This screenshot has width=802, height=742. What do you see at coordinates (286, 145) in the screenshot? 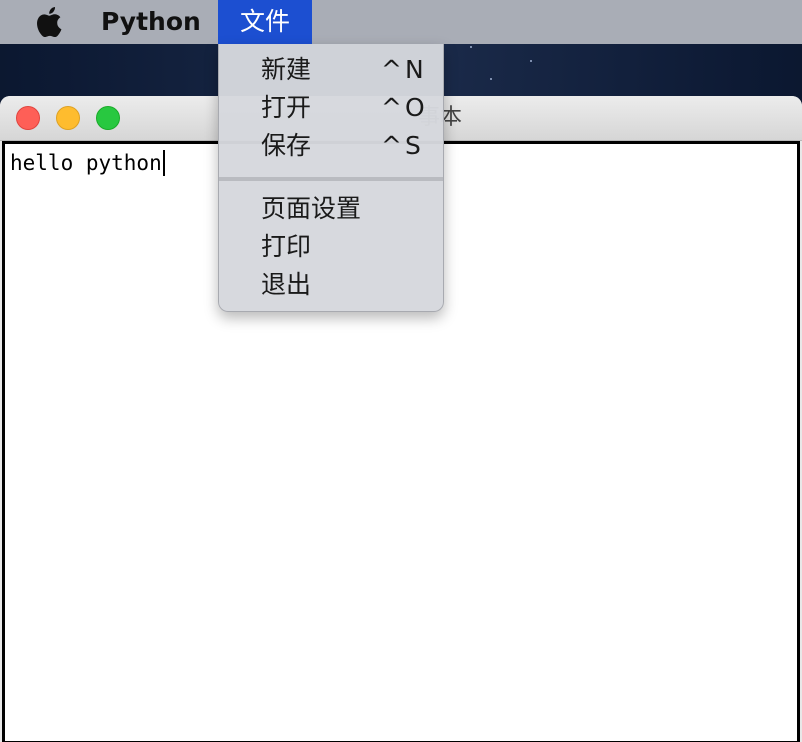
I see `menu-item-label: 保存` at bounding box center [286, 145].